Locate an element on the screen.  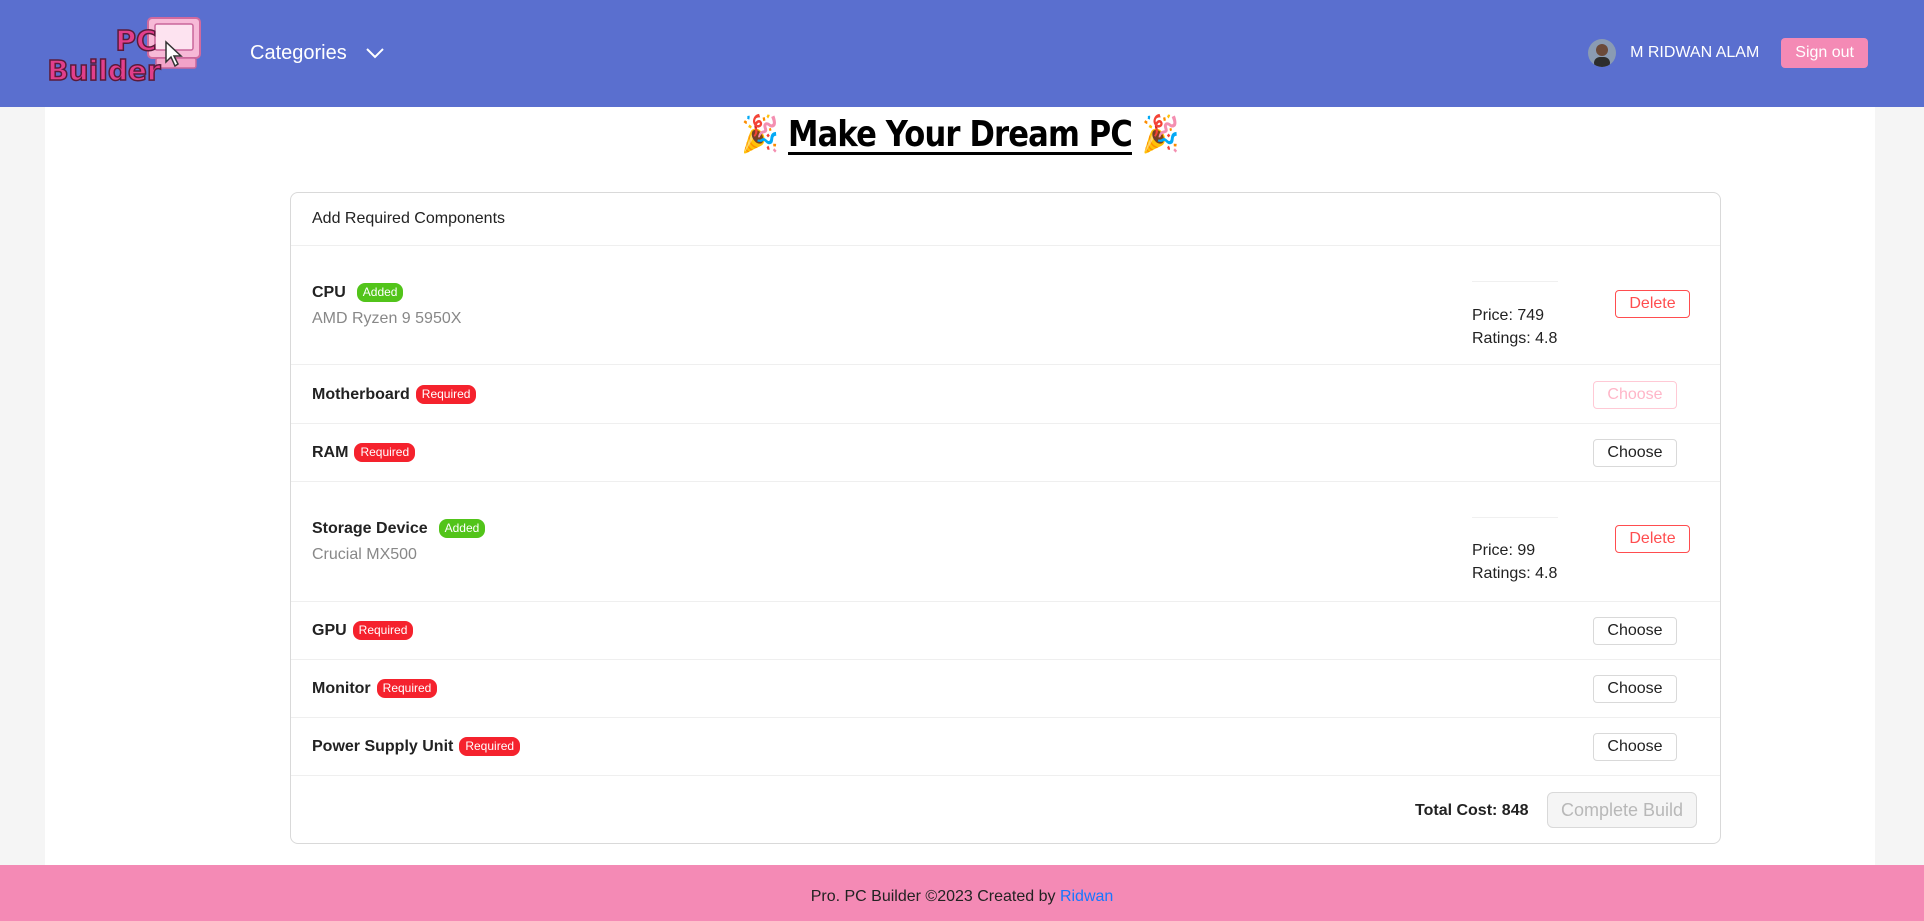
component-product: Crucial MX500 is located at coordinates (364, 554).